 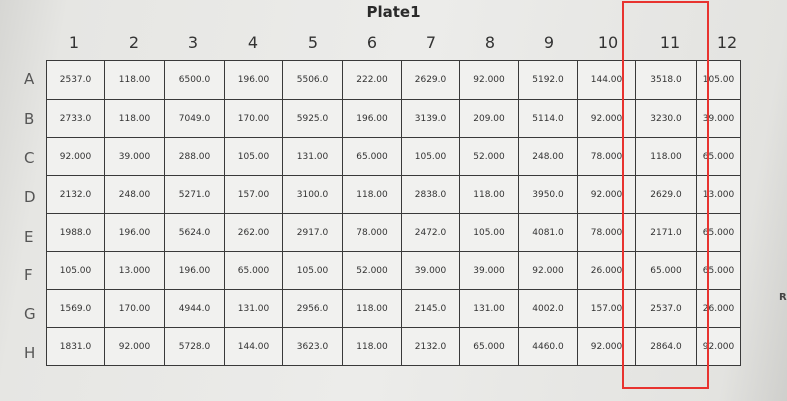 What do you see at coordinates (194, 232) in the screenshot?
I see `well-cell: 5624.0` at bounding box center [194, 232].